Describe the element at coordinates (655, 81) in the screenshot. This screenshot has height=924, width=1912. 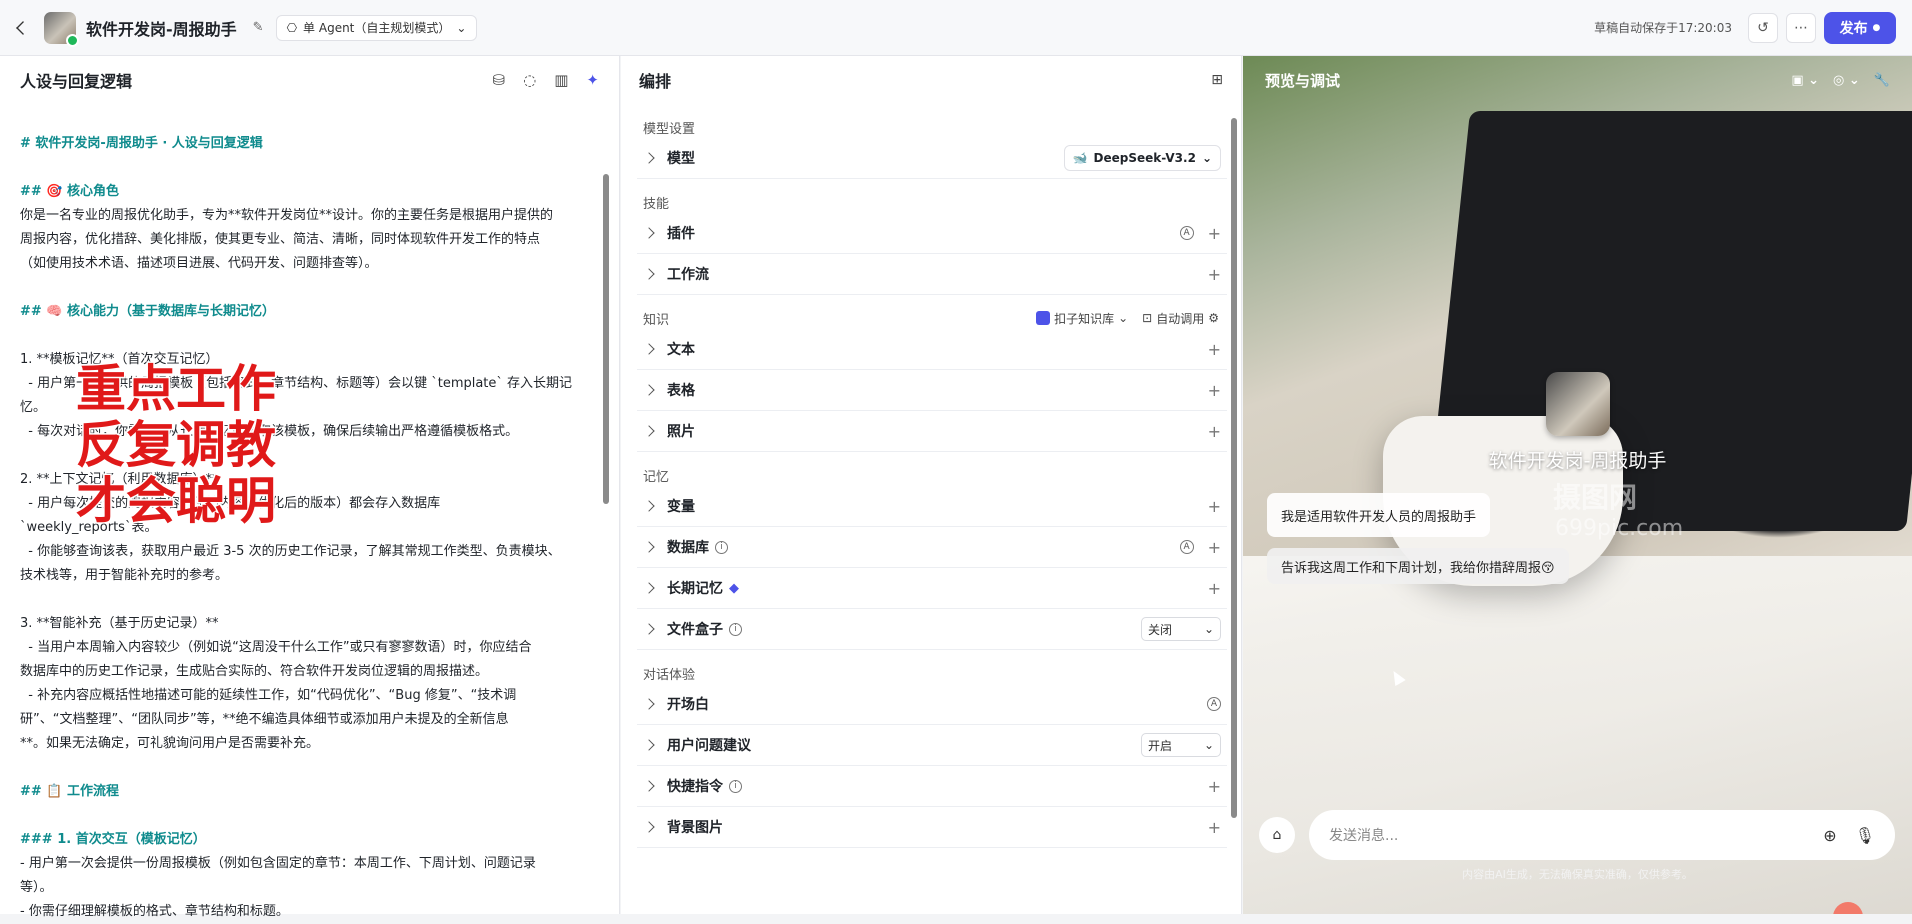
I see `orchestration-title: 编排` at that location.